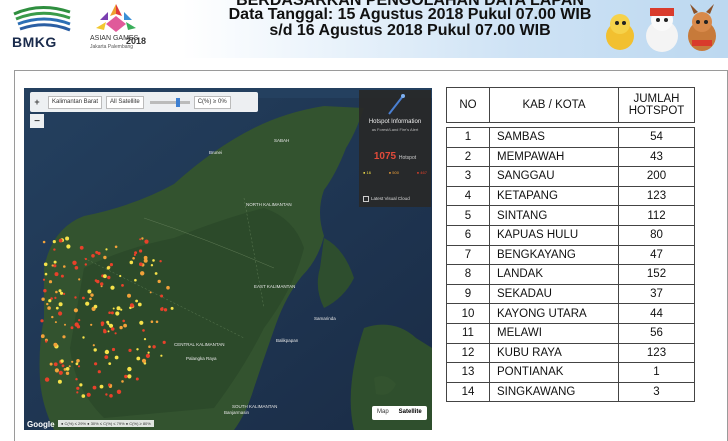  I want to click on zoom-in-button: +, so click(37, 102).